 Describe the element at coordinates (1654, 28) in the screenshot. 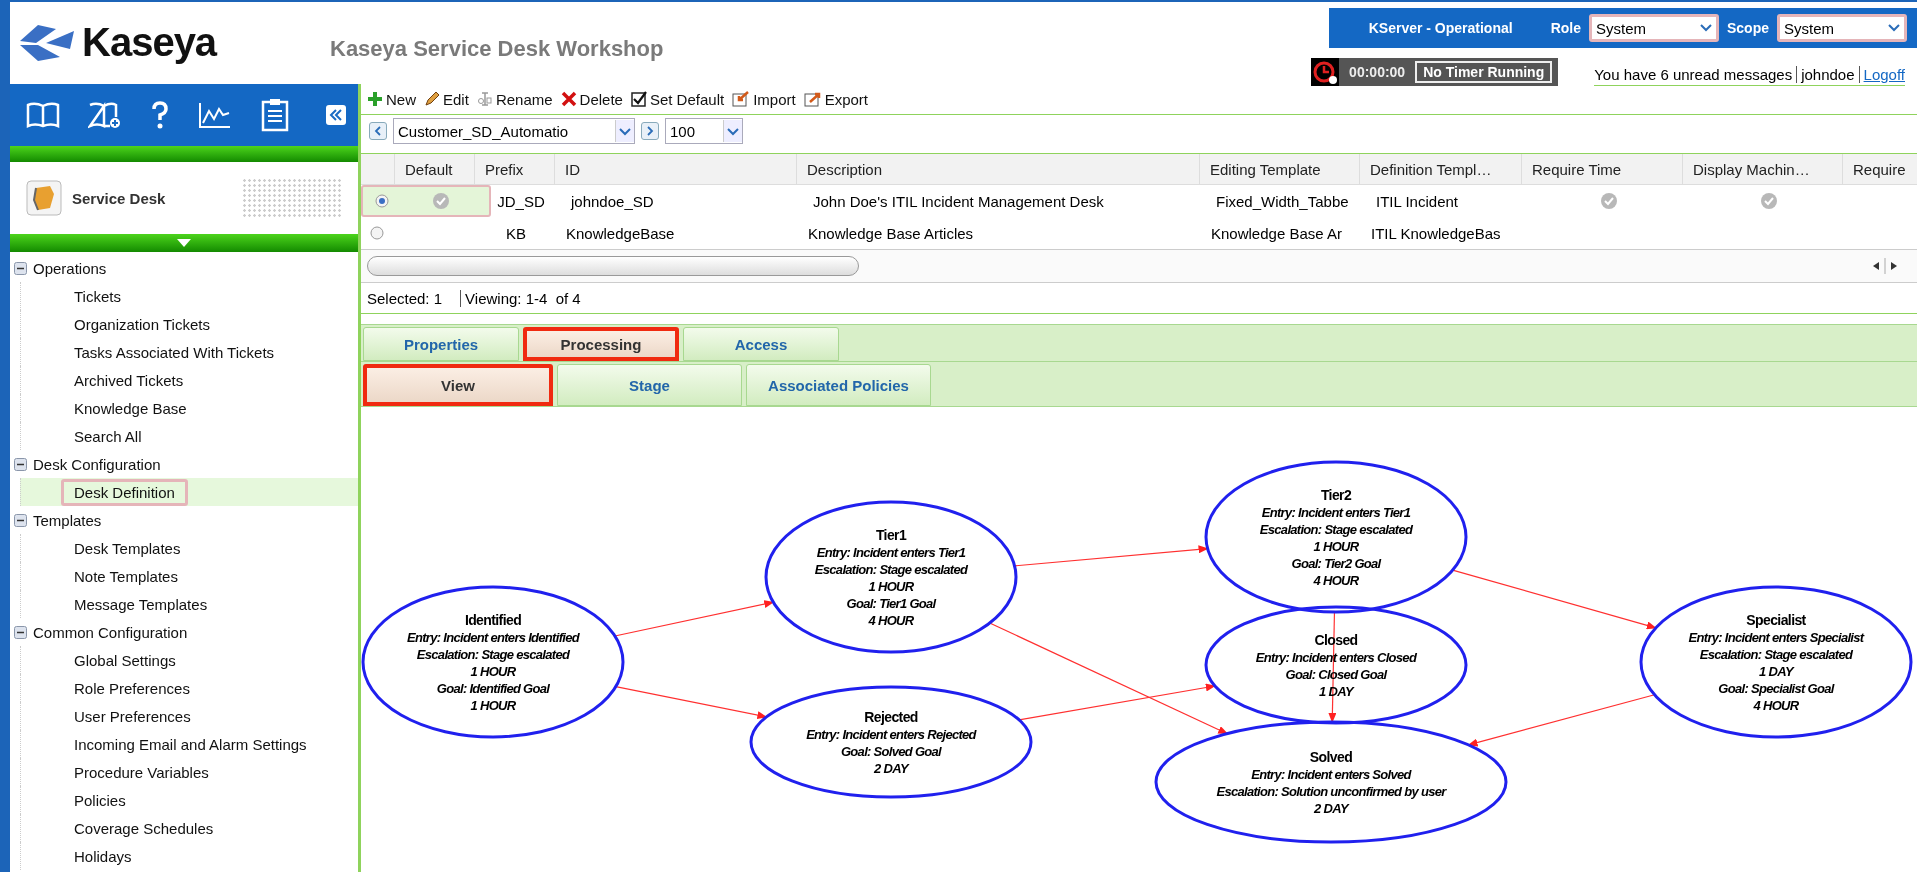

I see `role-select: System` at that location.